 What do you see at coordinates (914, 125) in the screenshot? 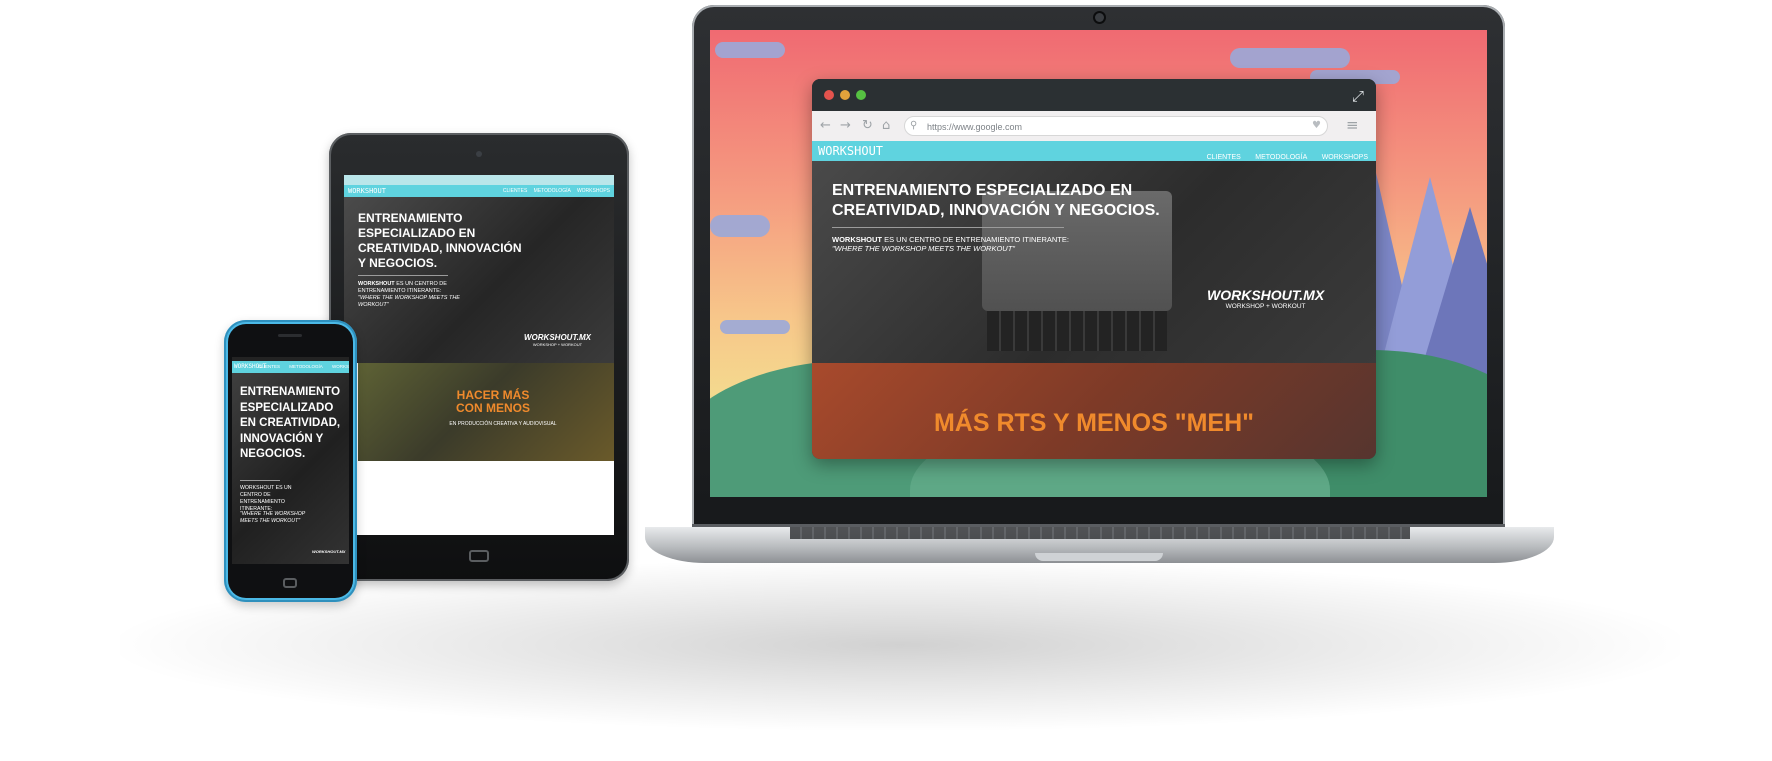
I see `search-icon: ⚲` at bounding box center [914, 125].